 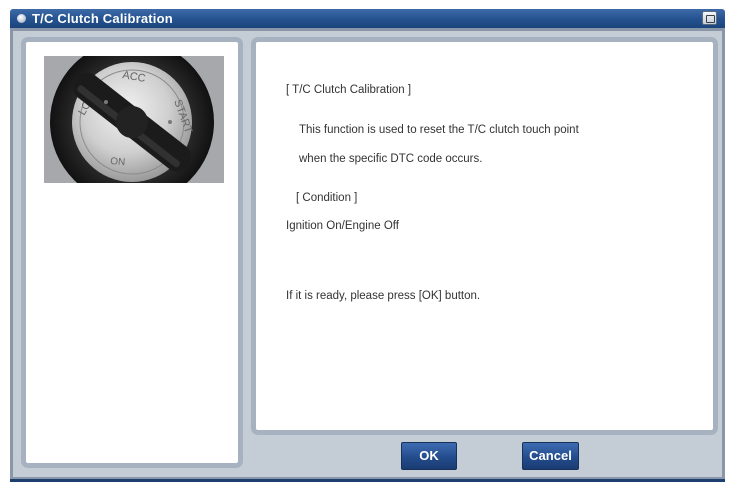 I want to click on message-line-2: when the specific DTC code occurs., so click(x=391, y=159).